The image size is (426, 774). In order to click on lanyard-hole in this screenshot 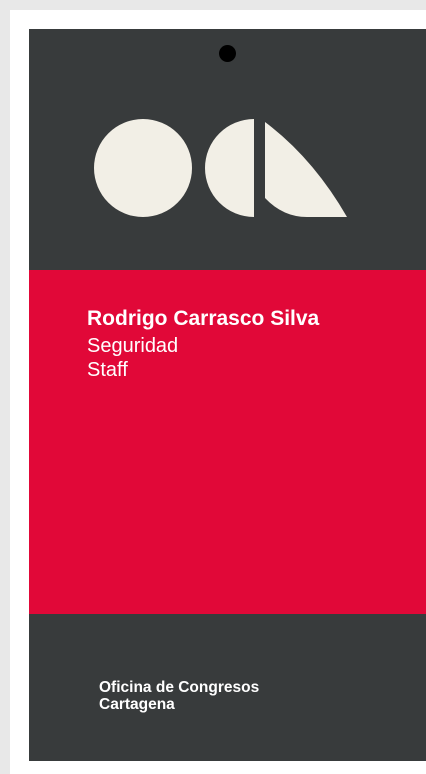, I will do `click(227, 53)`.